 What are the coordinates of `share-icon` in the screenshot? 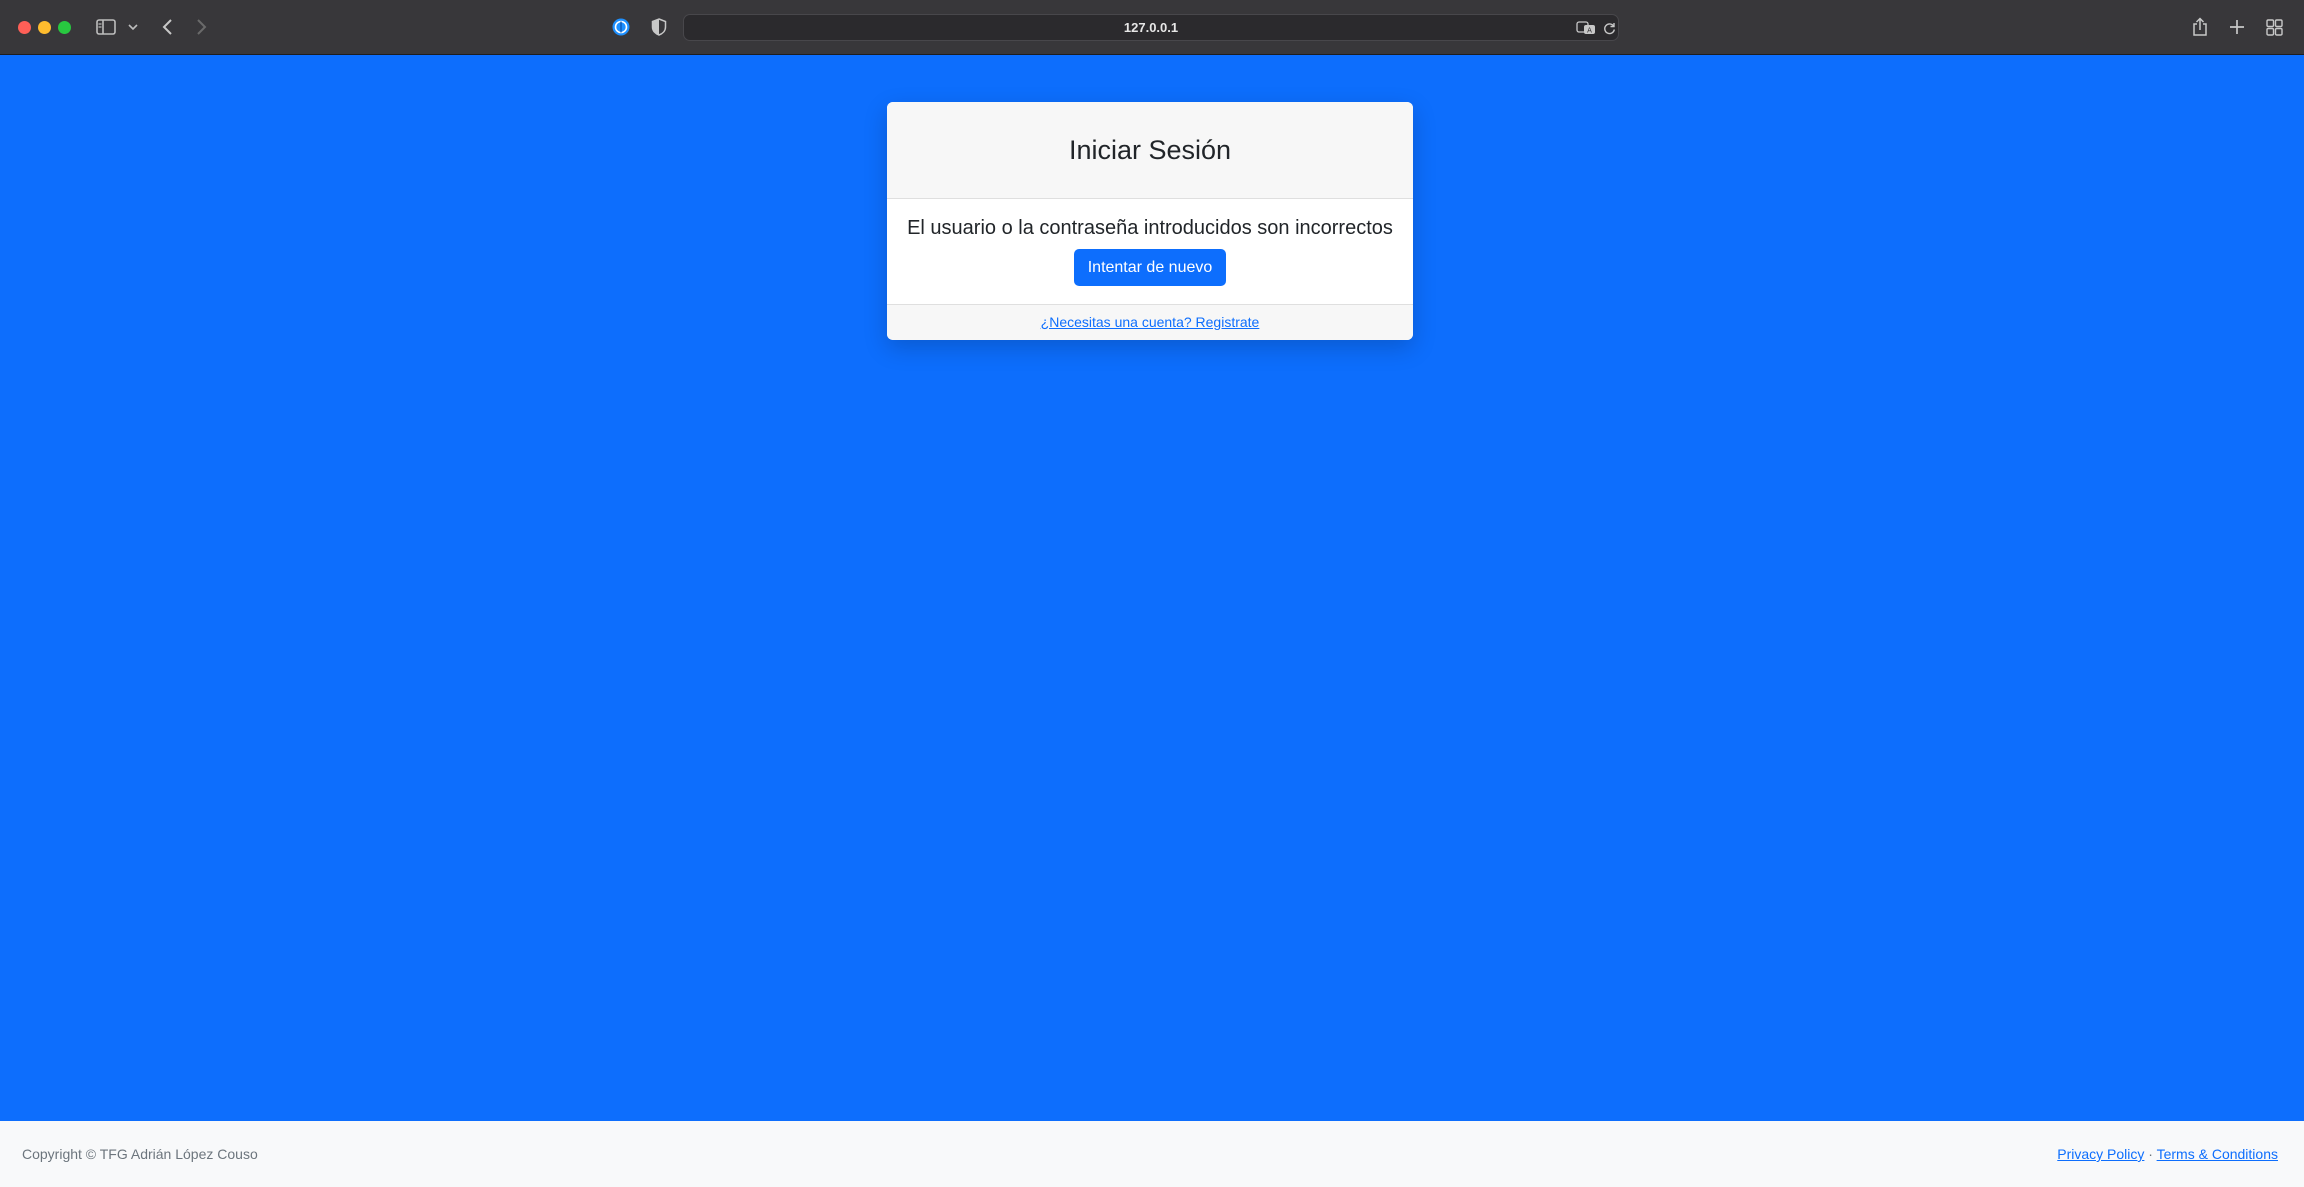 It's located at (2200, 27).